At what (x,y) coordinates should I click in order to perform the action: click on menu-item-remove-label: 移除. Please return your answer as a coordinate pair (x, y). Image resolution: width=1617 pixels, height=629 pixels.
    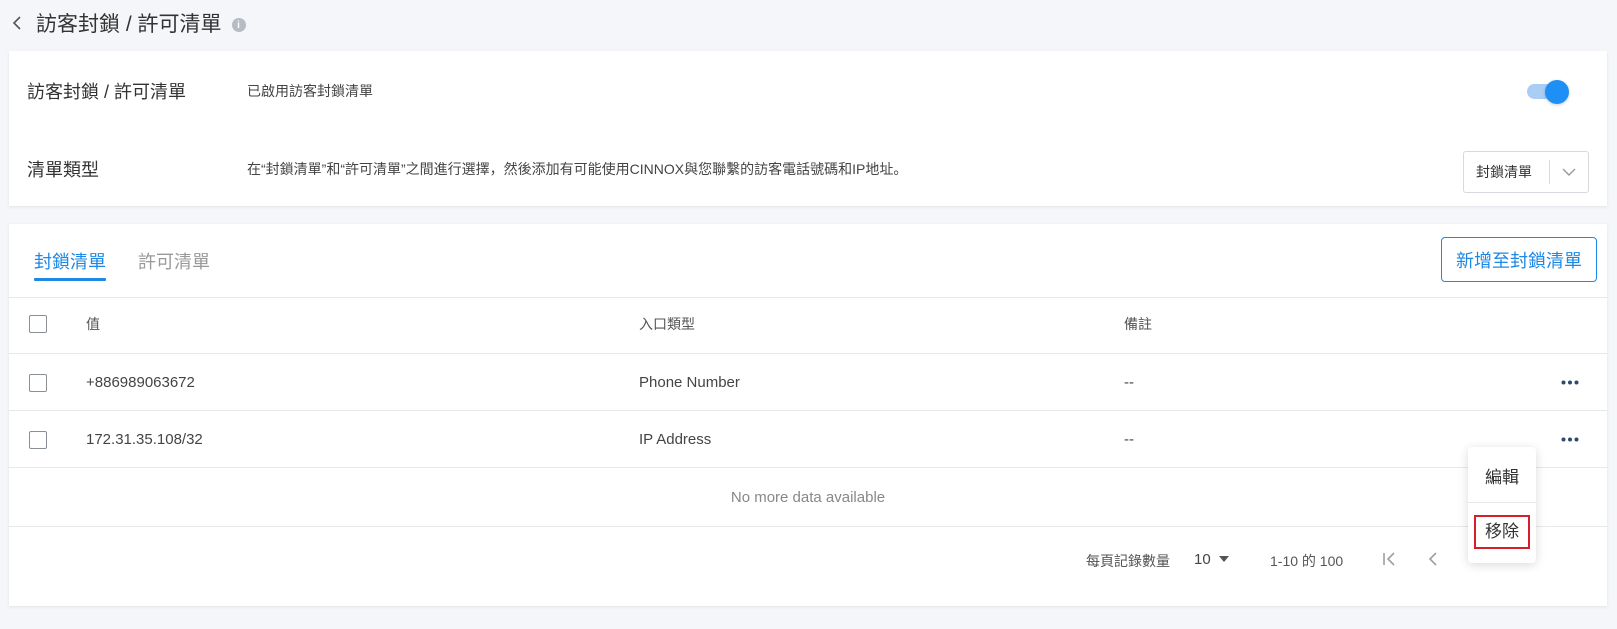
    Looking at the image, I should click on (1502, 532).